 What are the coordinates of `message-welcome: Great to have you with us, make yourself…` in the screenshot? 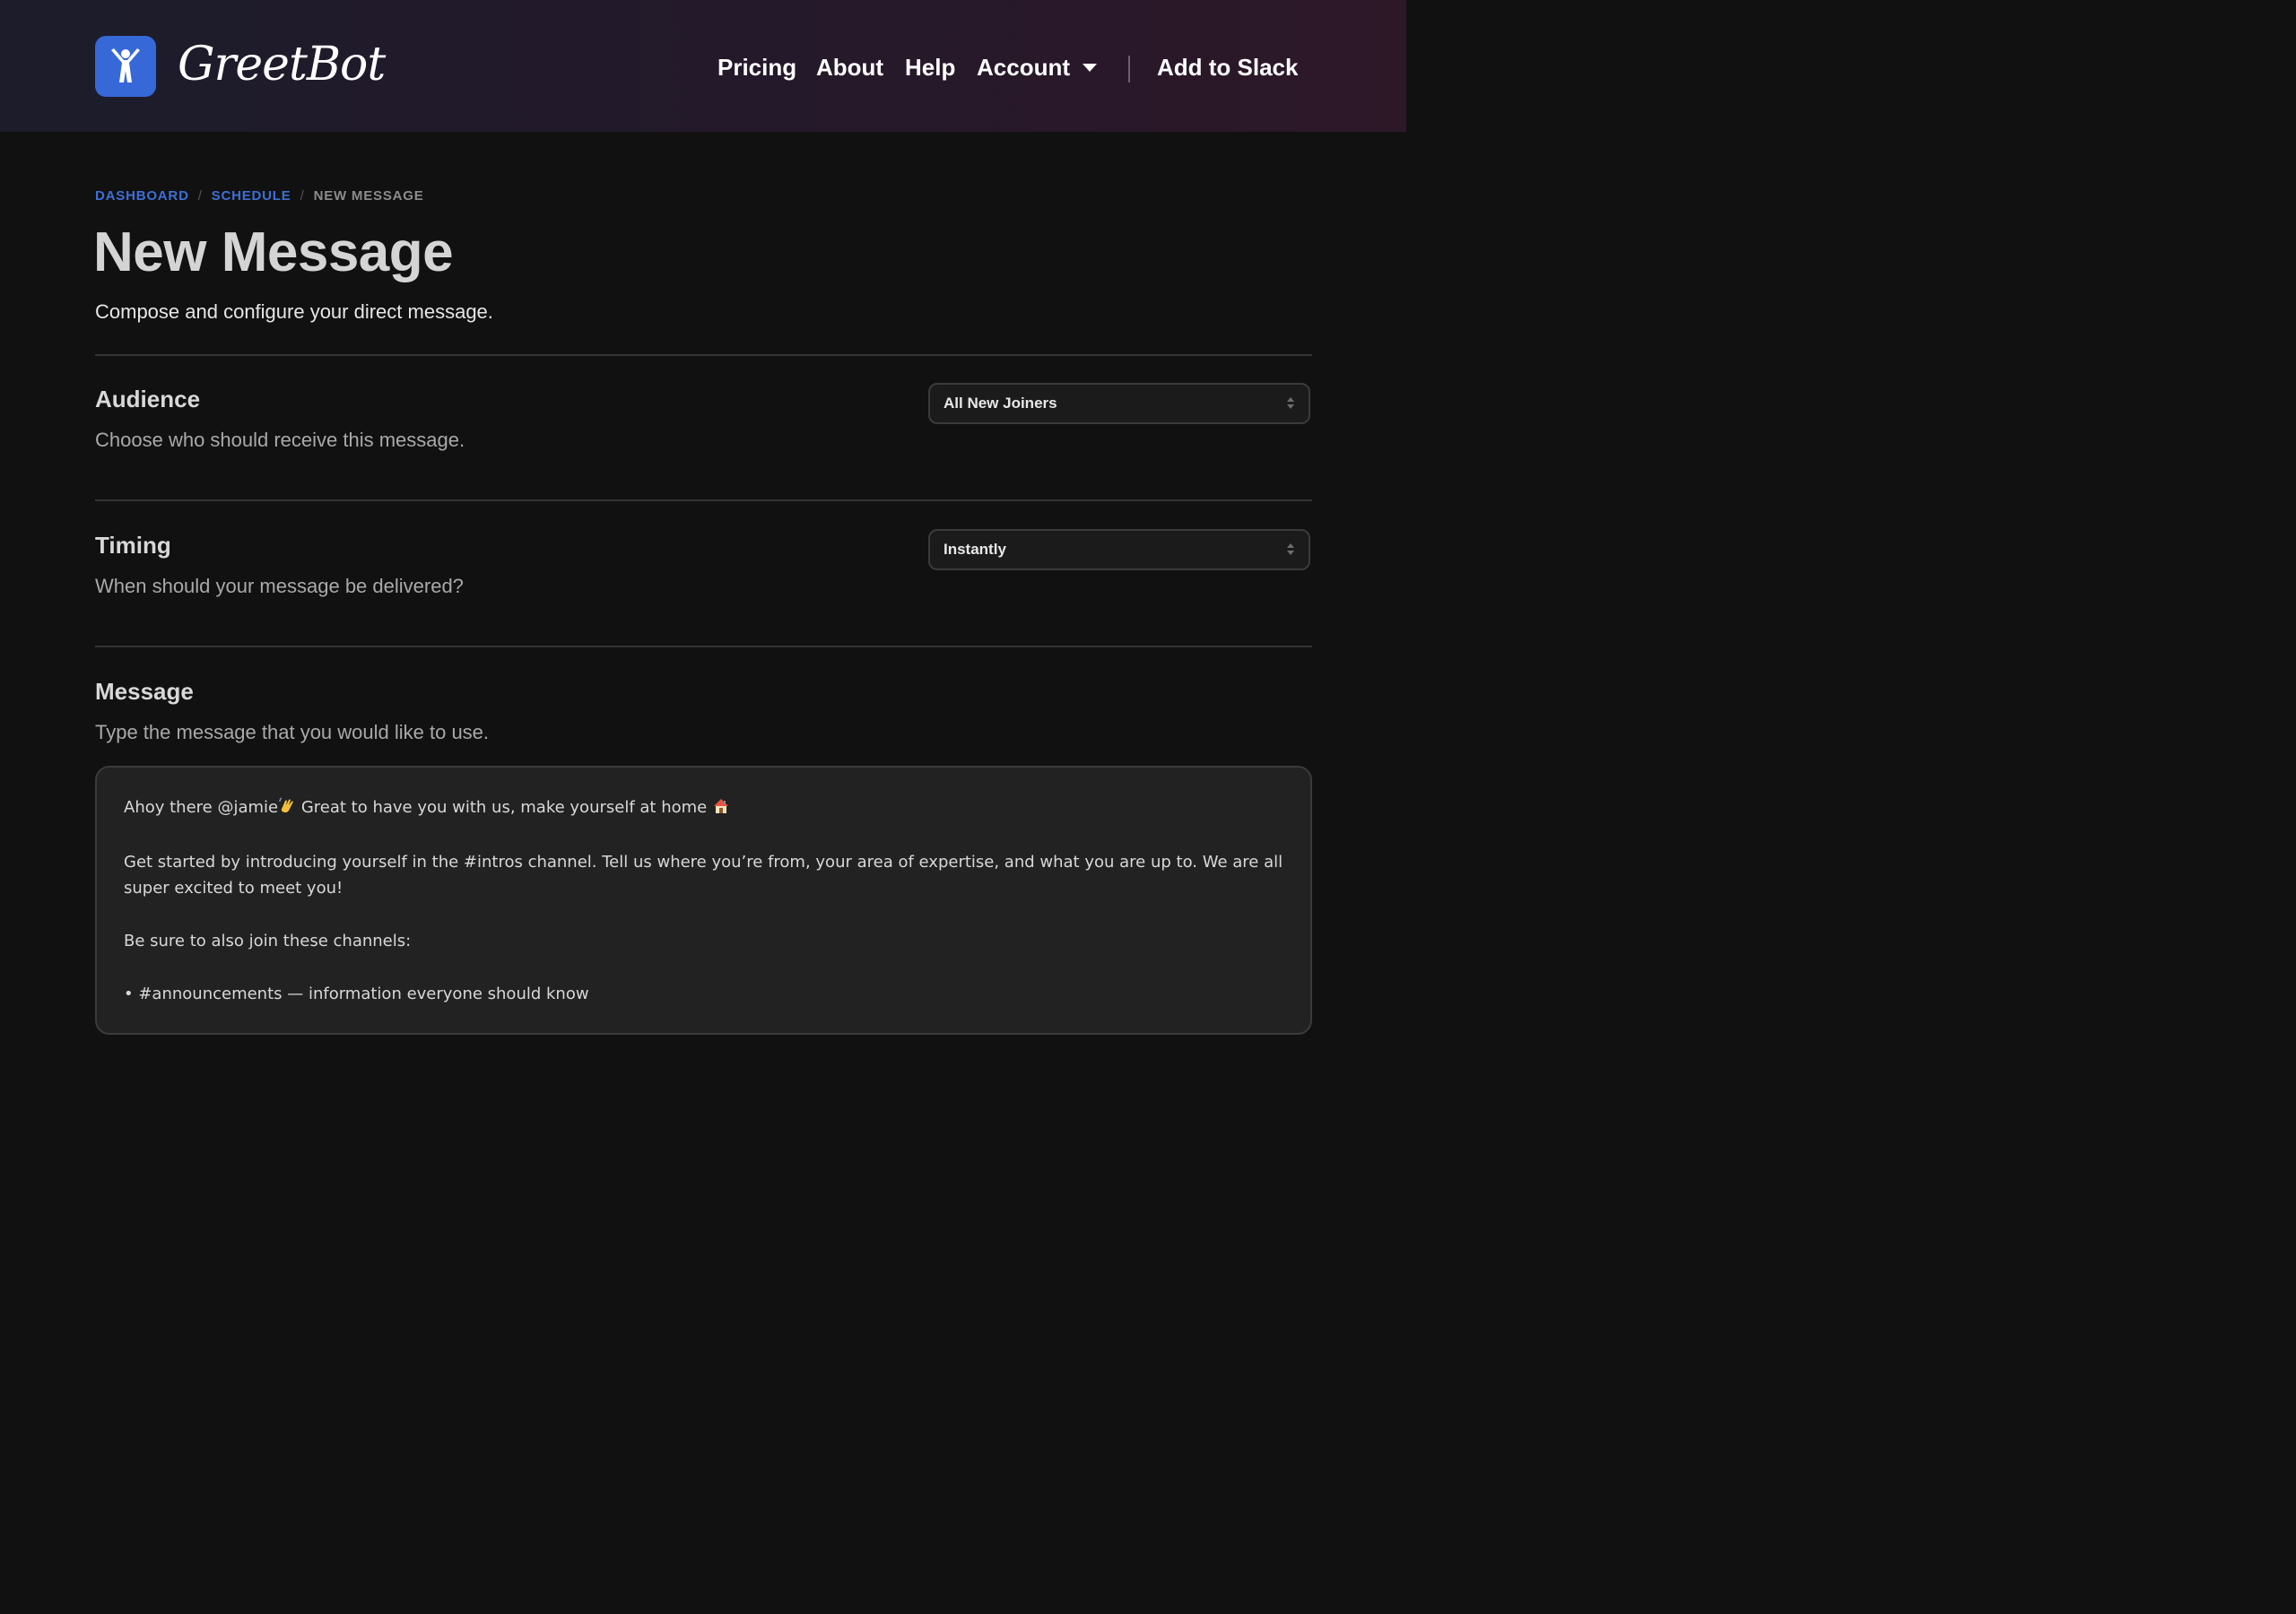 It's located at (504, 807).